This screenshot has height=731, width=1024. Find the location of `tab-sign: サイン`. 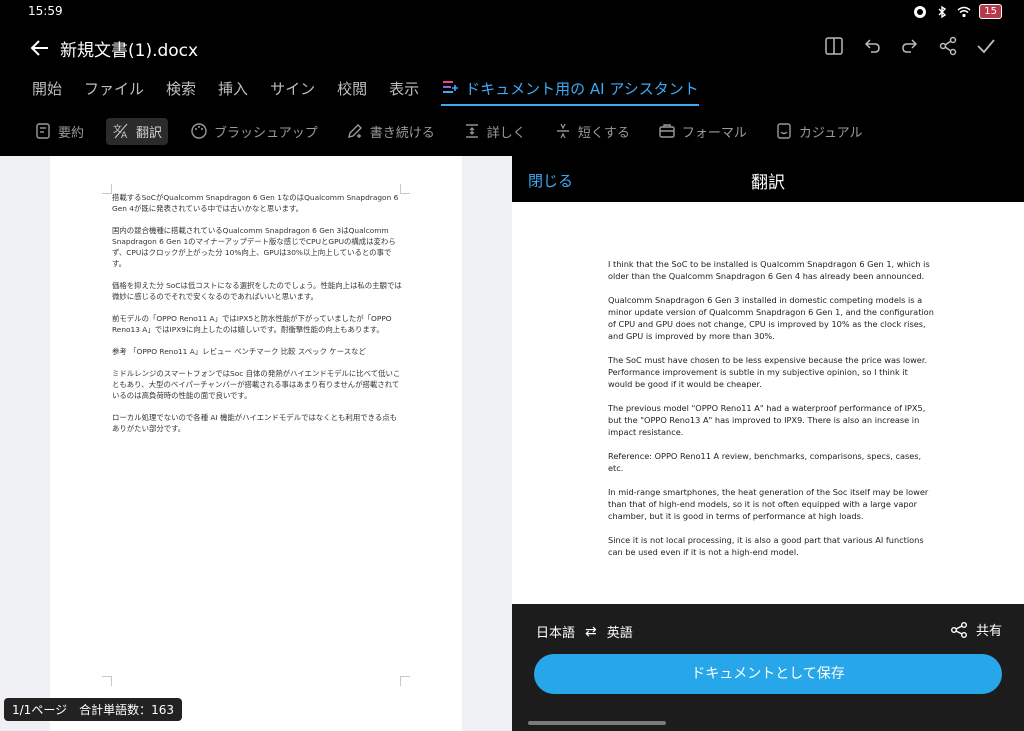

tab-sign: サイン is located at coordinates (292, 91).